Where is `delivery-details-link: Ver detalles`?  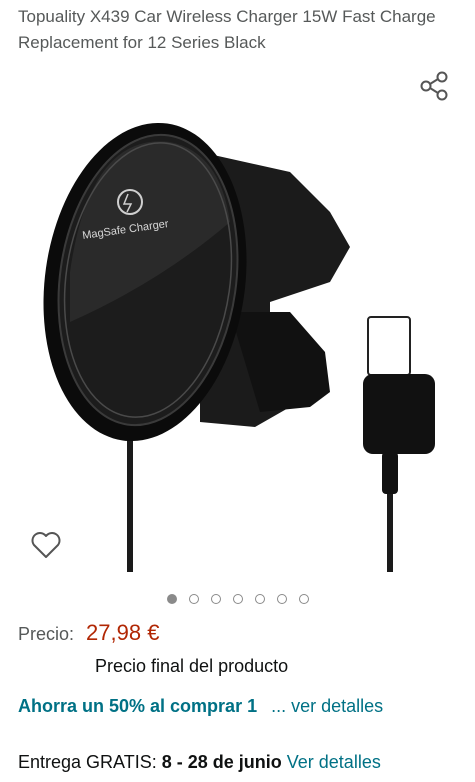 delivery-details-link: Ver detalles is located at coordinates (334, 762).